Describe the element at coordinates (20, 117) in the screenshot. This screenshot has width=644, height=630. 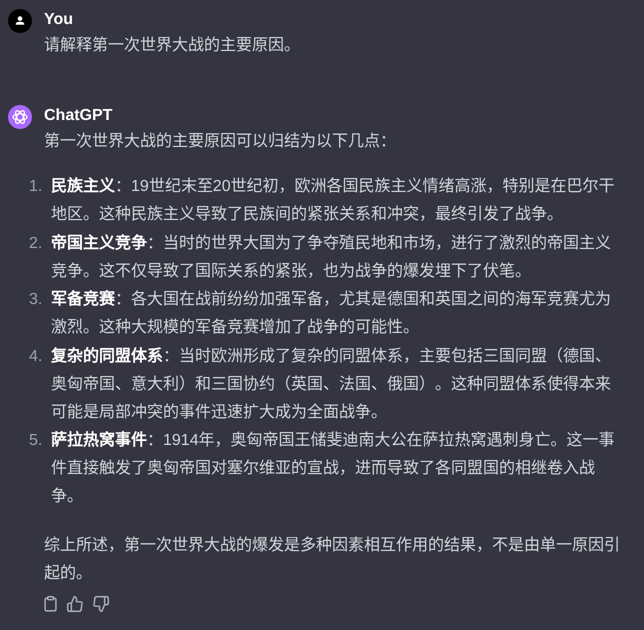
I see `knot-avatar-icon` at that location.